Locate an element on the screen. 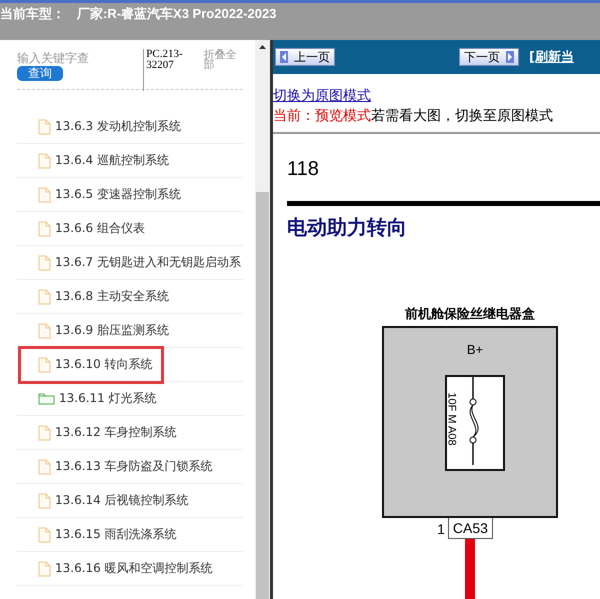 This screenshot has width=600, height=599. scroll-thumb is located at coordinates (262, 395).